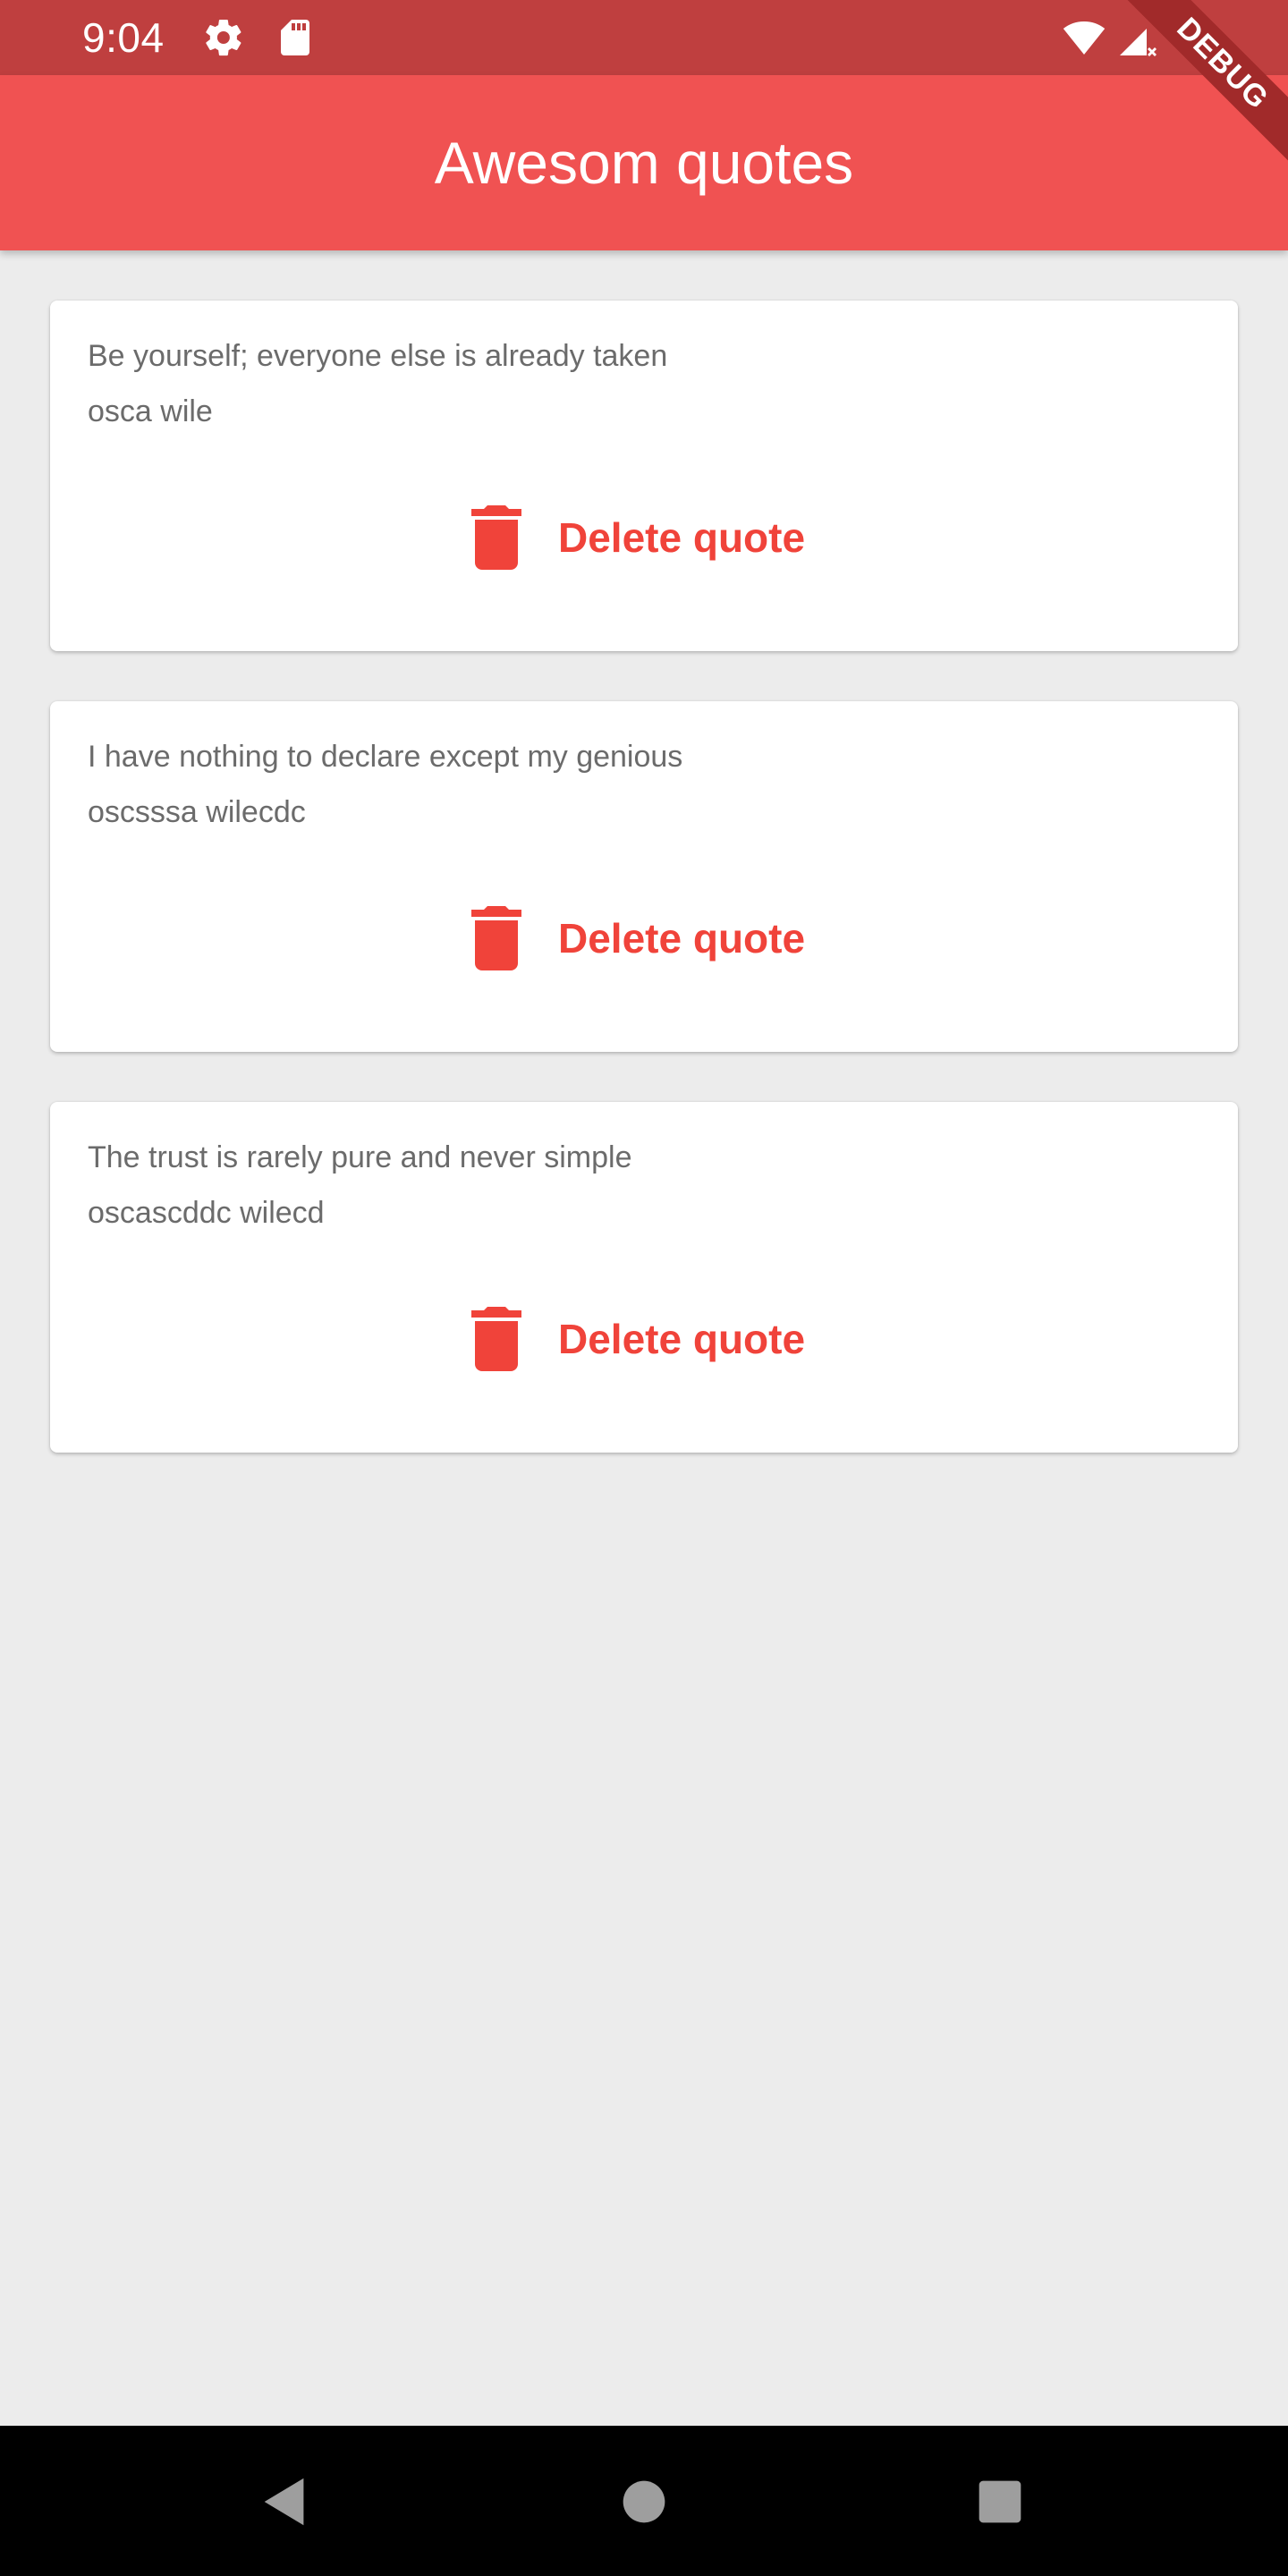  What do you see at coordinates (150, 411) in the screenshot?
I see `quote-author: osca wile` at bounding box center [150, 411].